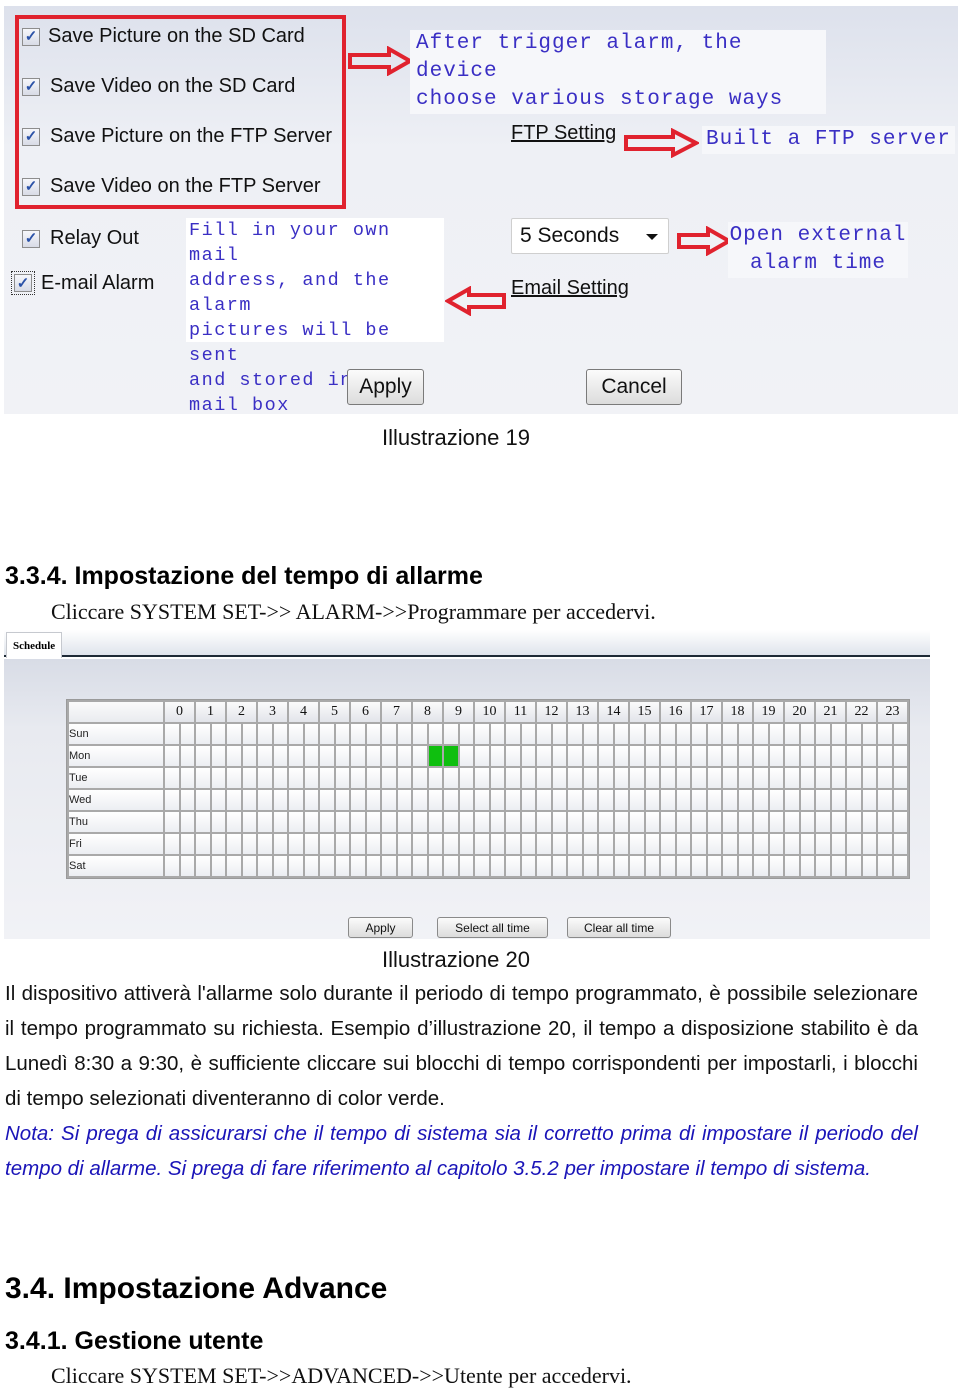  I want to click on save-picture-sd-option: ✓ Save Picture on the SD Card, so click(163, 36).